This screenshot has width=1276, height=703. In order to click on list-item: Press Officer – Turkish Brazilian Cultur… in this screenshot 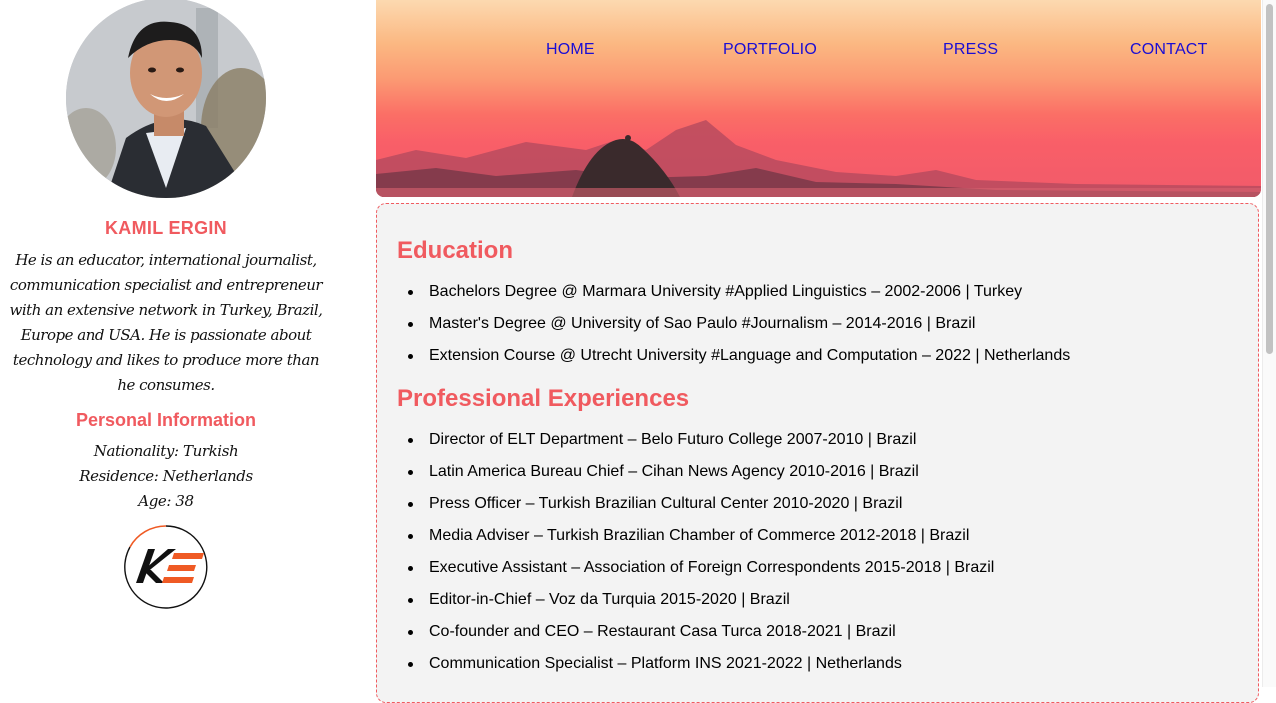, I will do `click(695, 504)`.